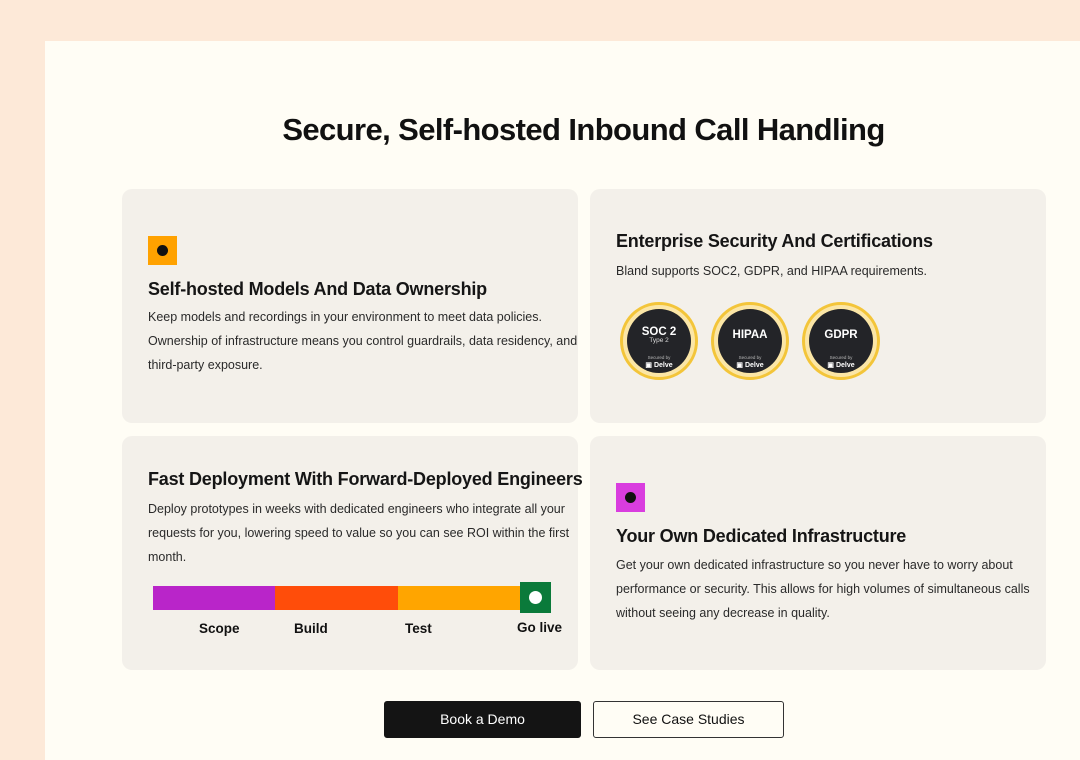 The width and height of the screenshot is (1080, 760). What do you see at coordinates (205, 365) in the screenshot?
I see `text-line: third-party exposure.` at bounding box center [205, 365].